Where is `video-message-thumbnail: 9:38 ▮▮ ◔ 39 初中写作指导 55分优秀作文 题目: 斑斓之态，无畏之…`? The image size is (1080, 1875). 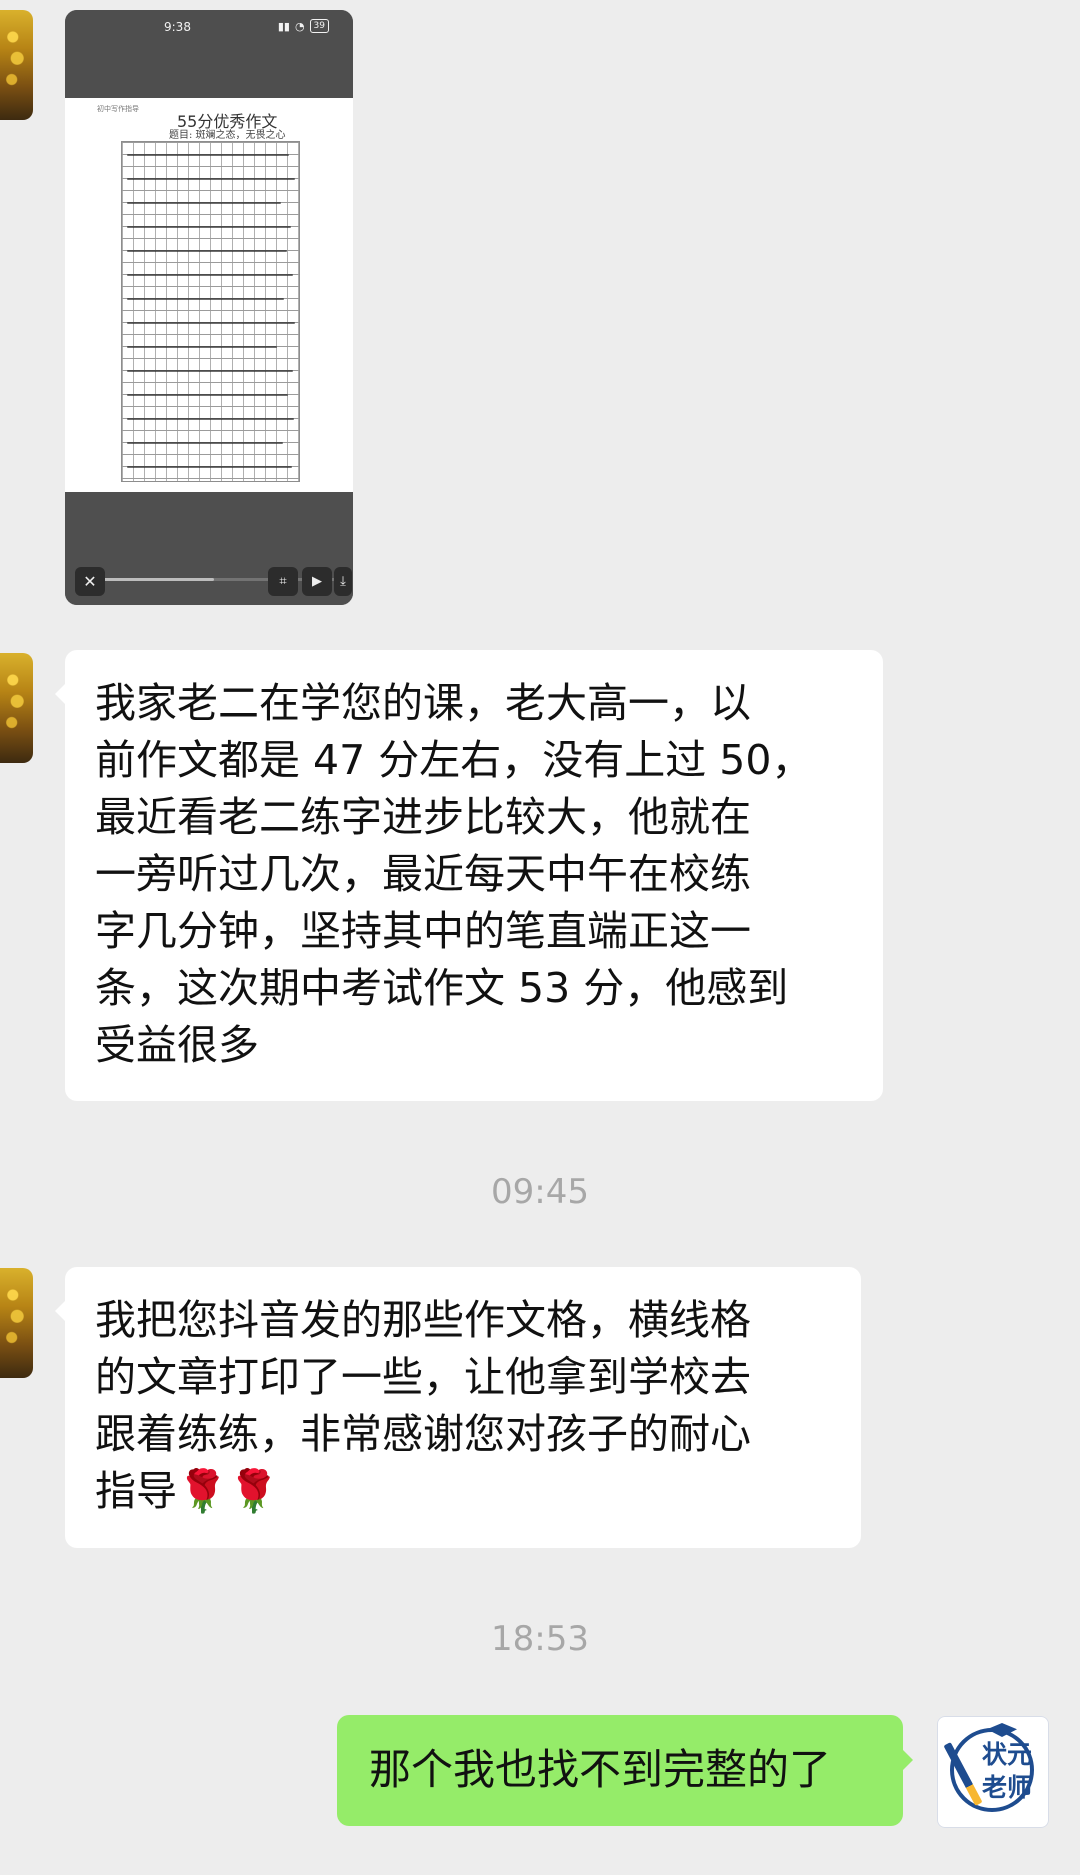 video-message-thumbnail: 9:38 ▮▮ ◔ 39 初中写作指导 55分优秀作文 题目: 斑斓之态，无畏之… is located at coordinates (209, 307).